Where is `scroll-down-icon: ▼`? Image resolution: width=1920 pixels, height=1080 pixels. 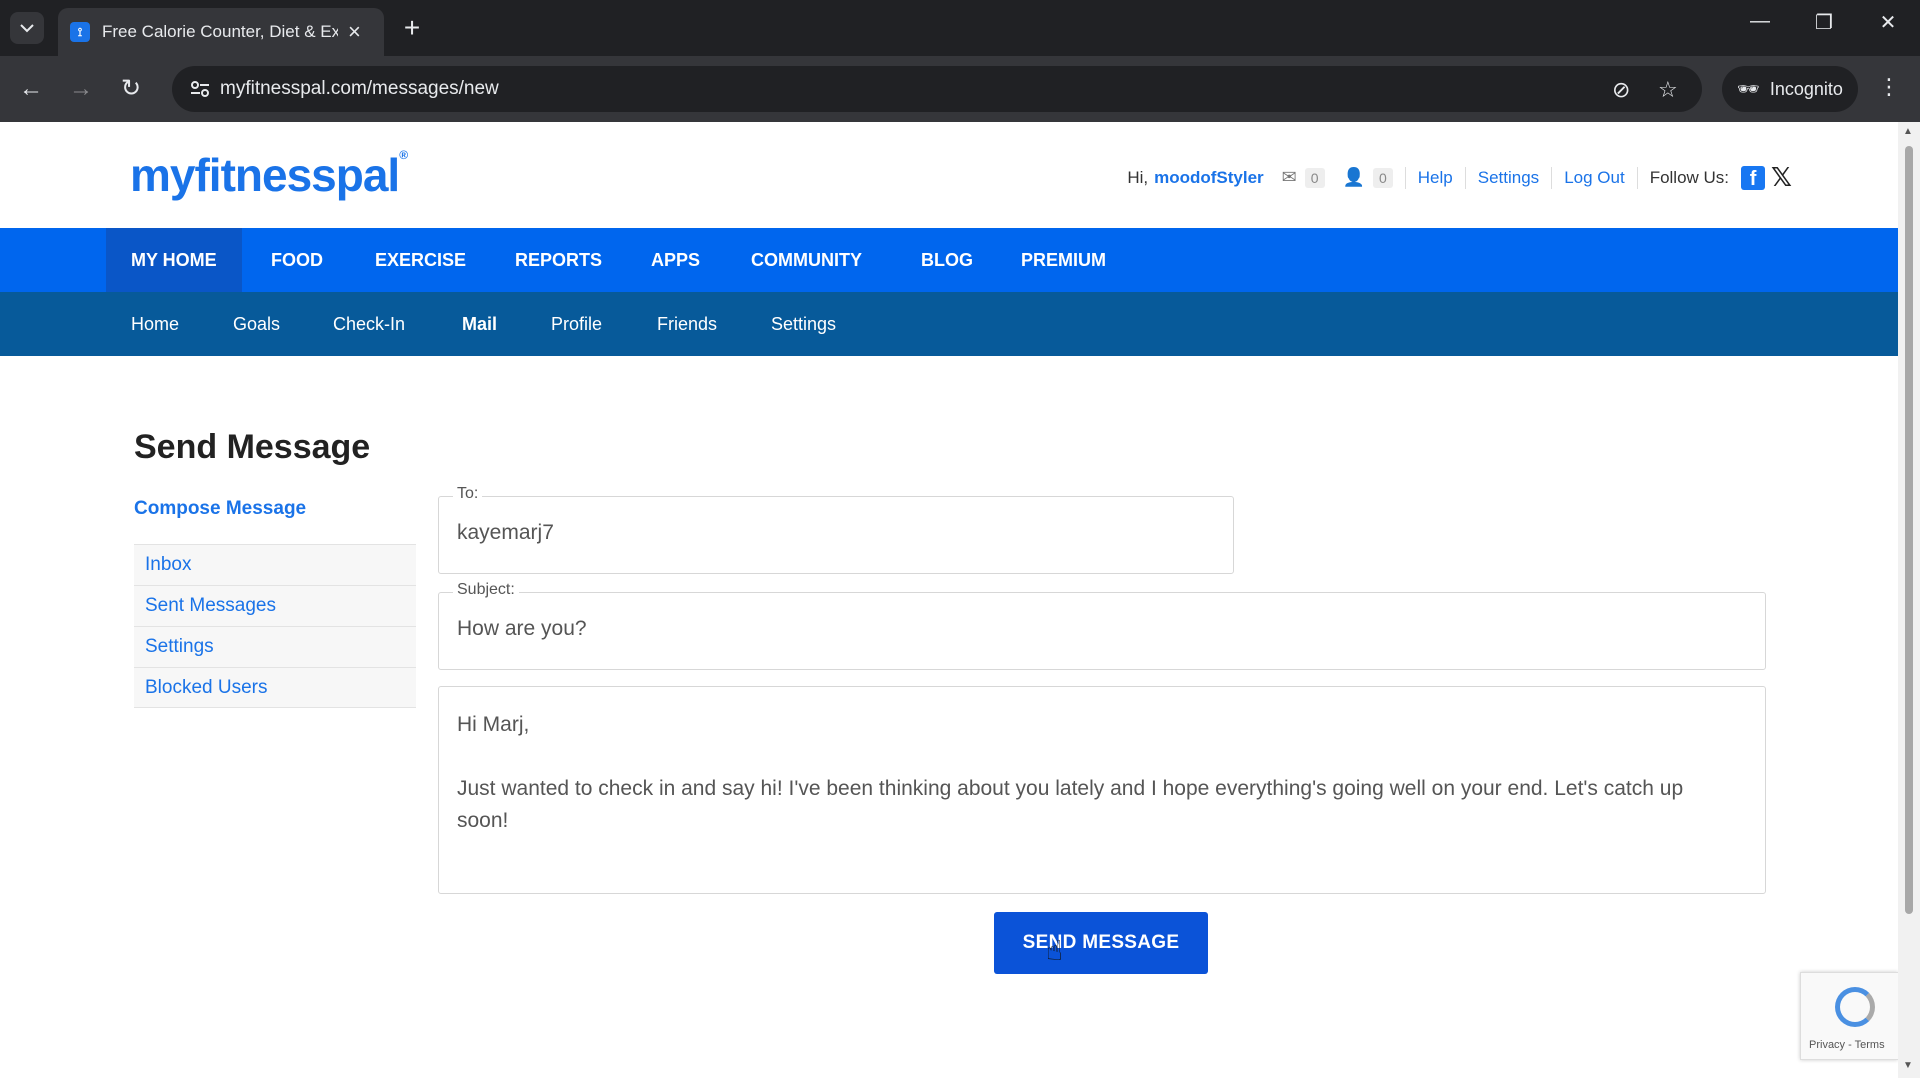 scroll-down-icon: ▼ is located at coordinates (1908, 1065).